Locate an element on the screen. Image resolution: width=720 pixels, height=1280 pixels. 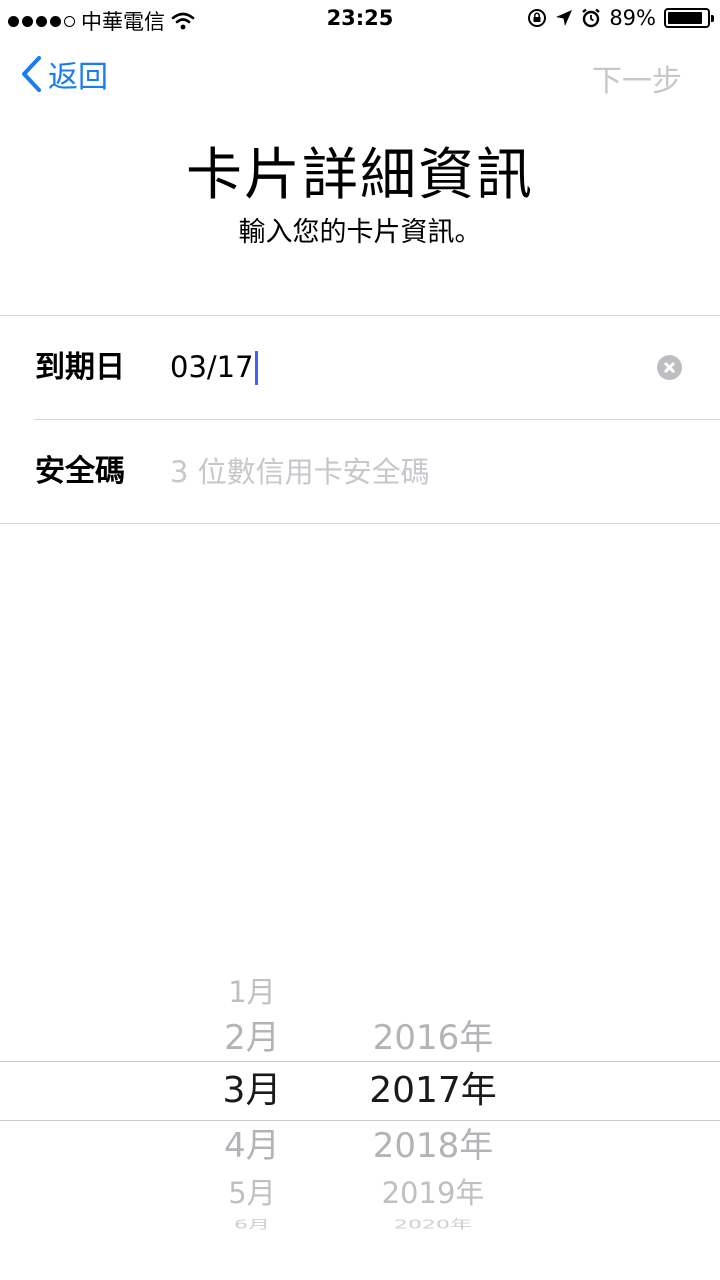
security-row: 安全碼 is located at coordinates (360, 471).